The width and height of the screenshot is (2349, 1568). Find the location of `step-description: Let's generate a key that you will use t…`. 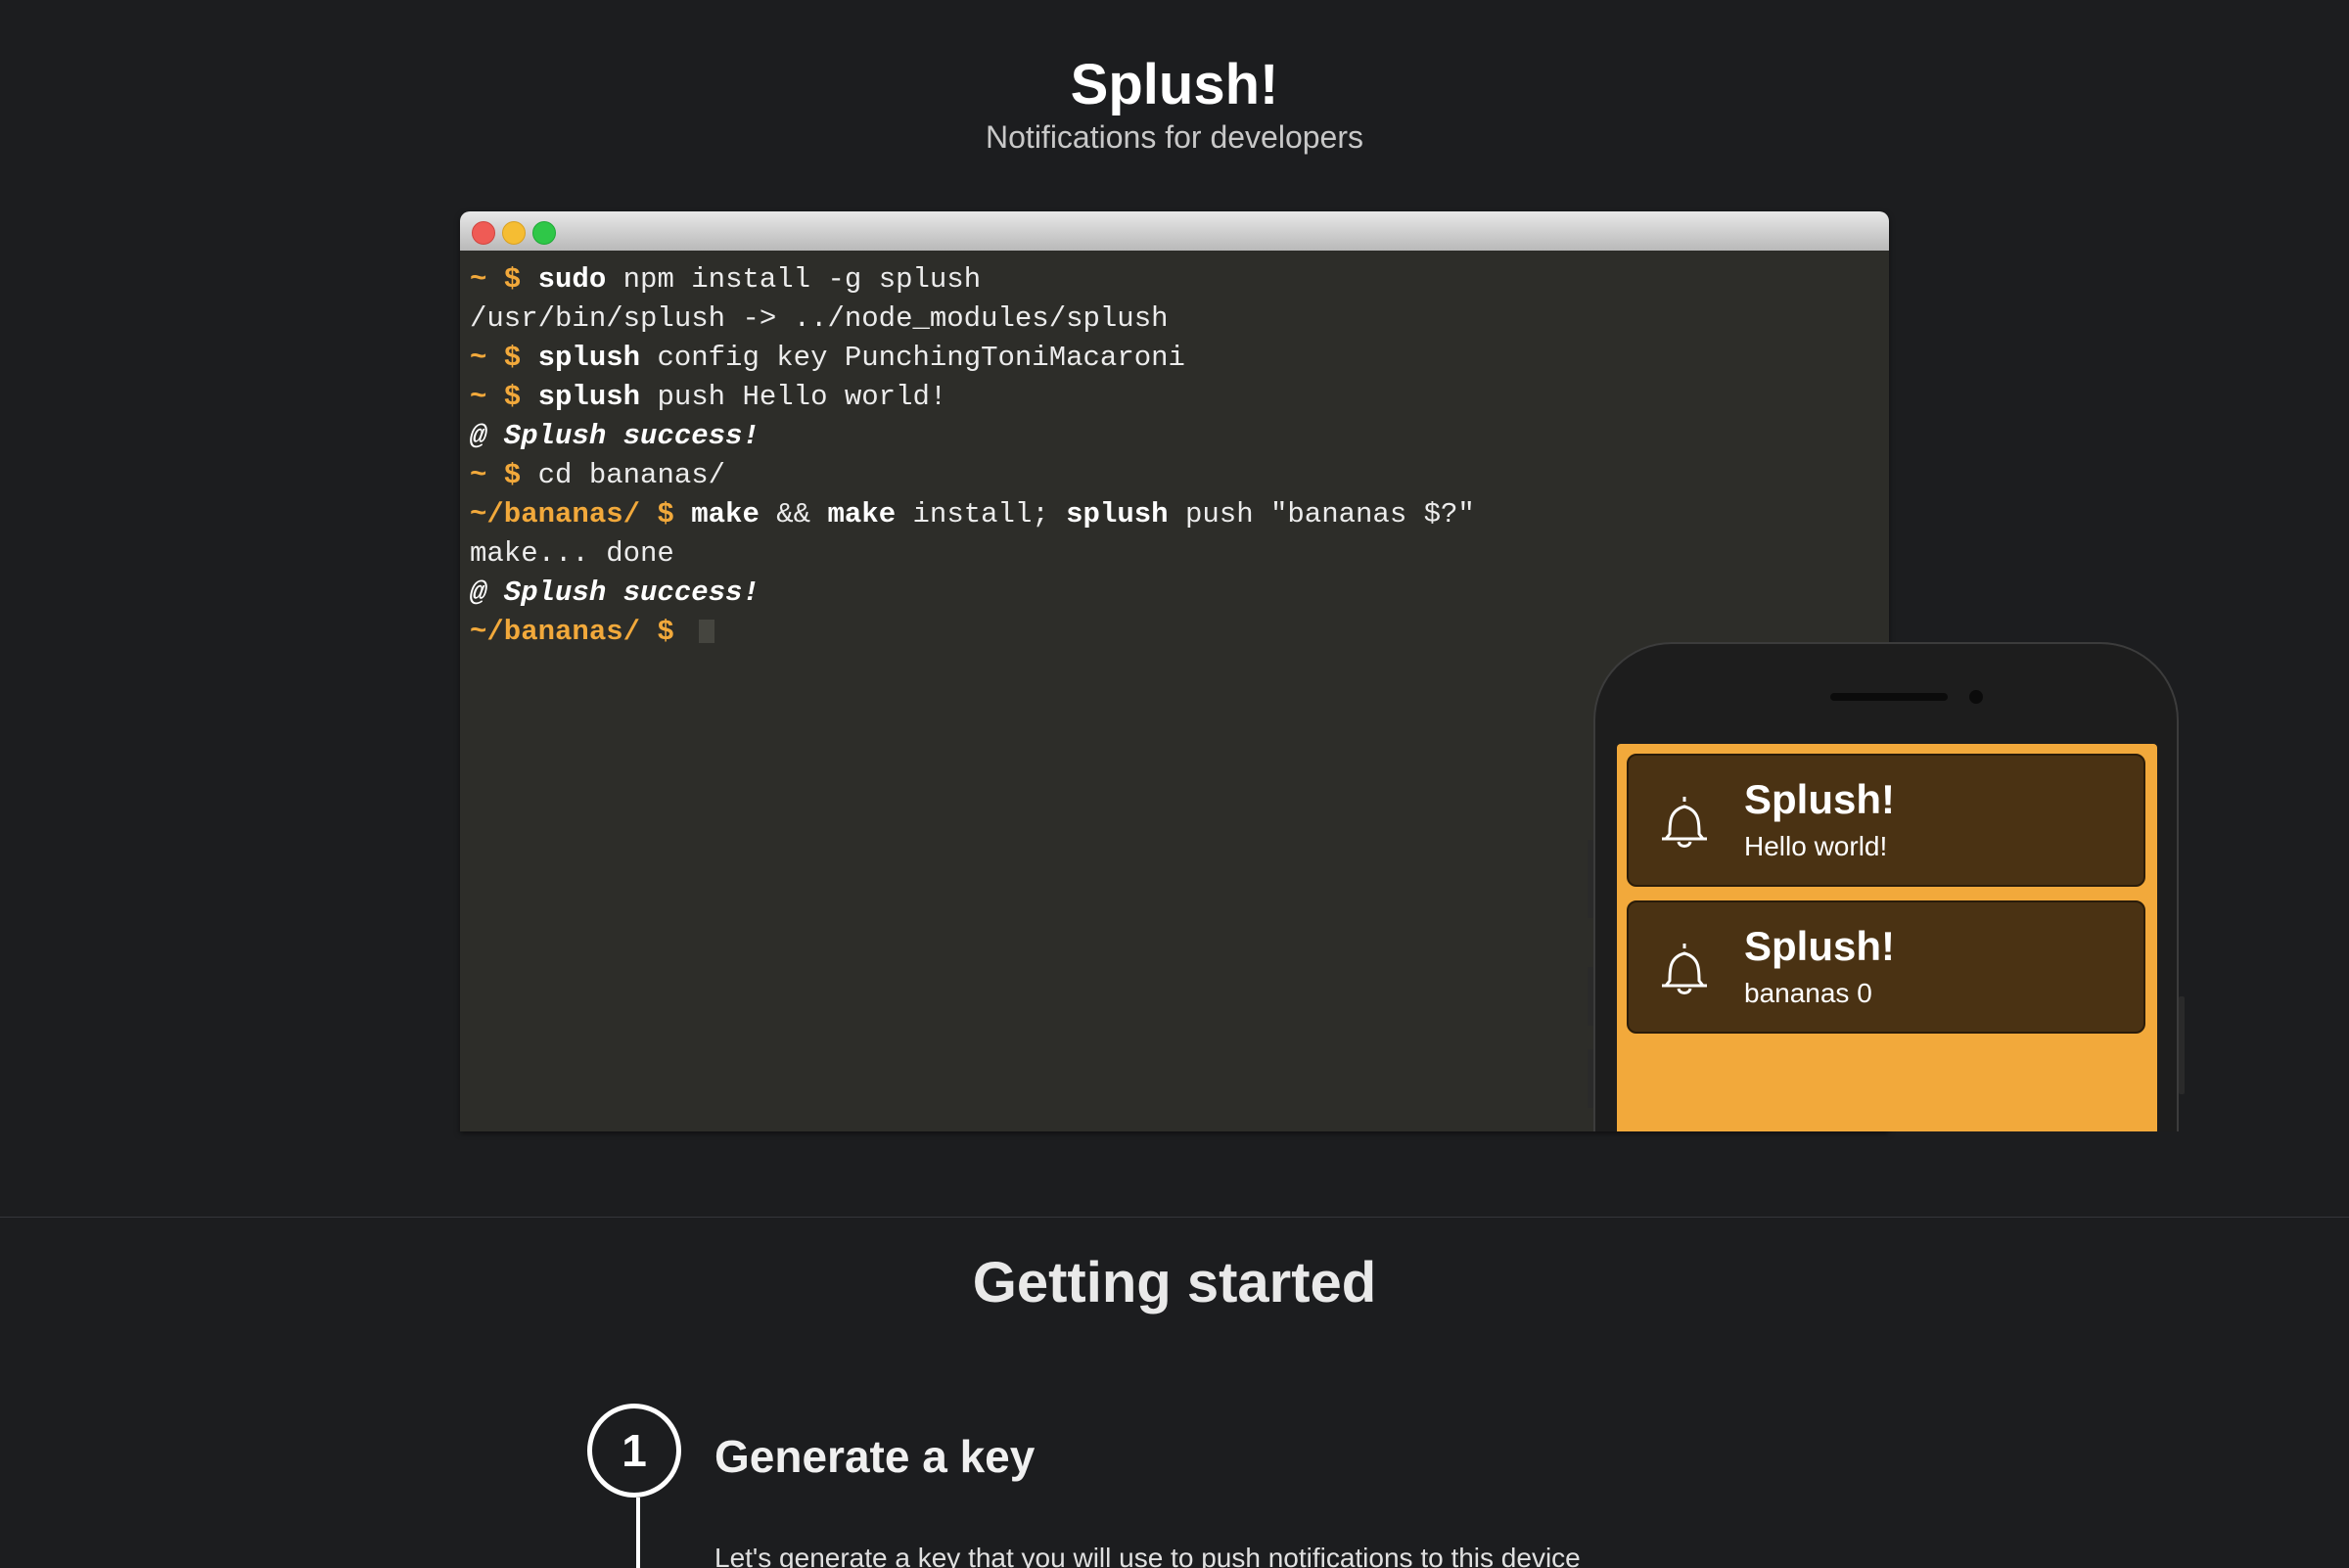

step-description: Let's generate a key that you will use t… is located at coordinates (1147, 1555).